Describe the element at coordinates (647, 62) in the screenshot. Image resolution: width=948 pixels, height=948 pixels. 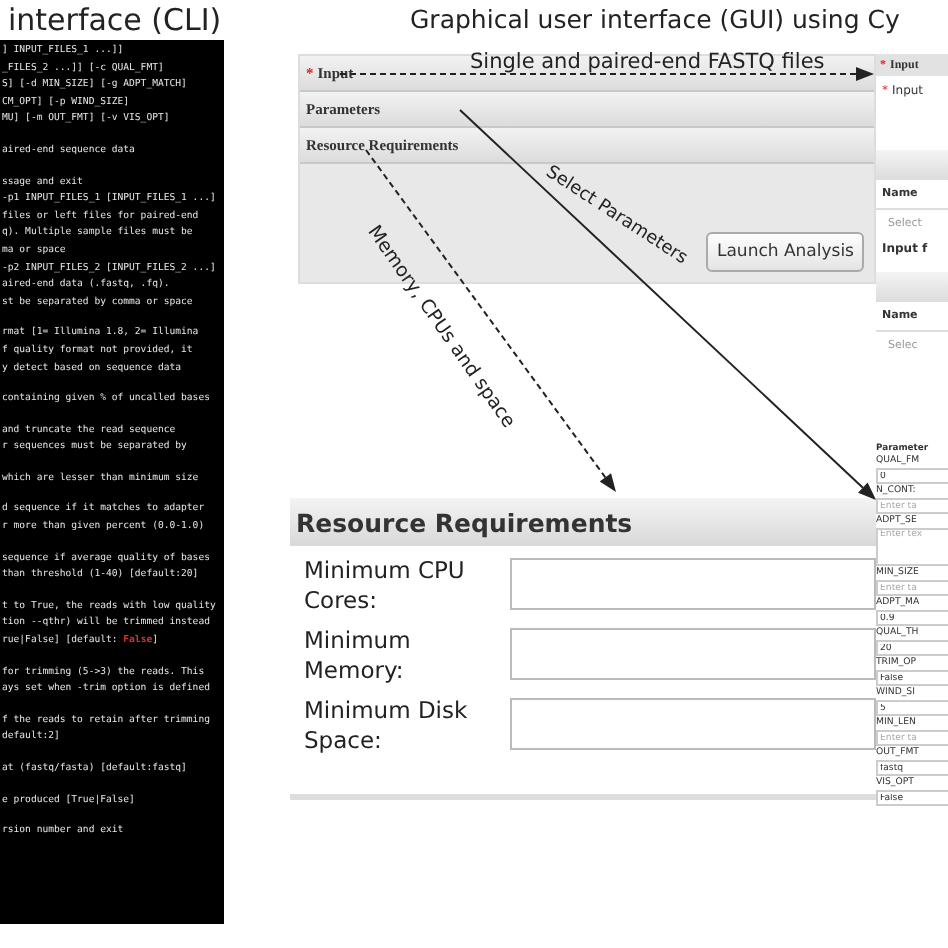
I see `annotation-label: Single and paired-end FASTQ files` at that location.